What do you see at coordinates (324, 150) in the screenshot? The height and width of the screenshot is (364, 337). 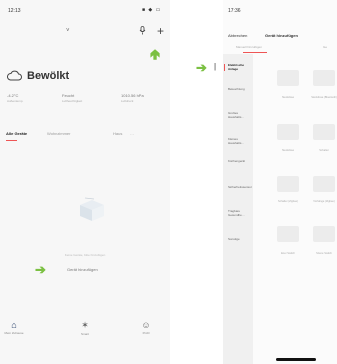 I see `device-label: Schalter` at bounding box center [324, 150].